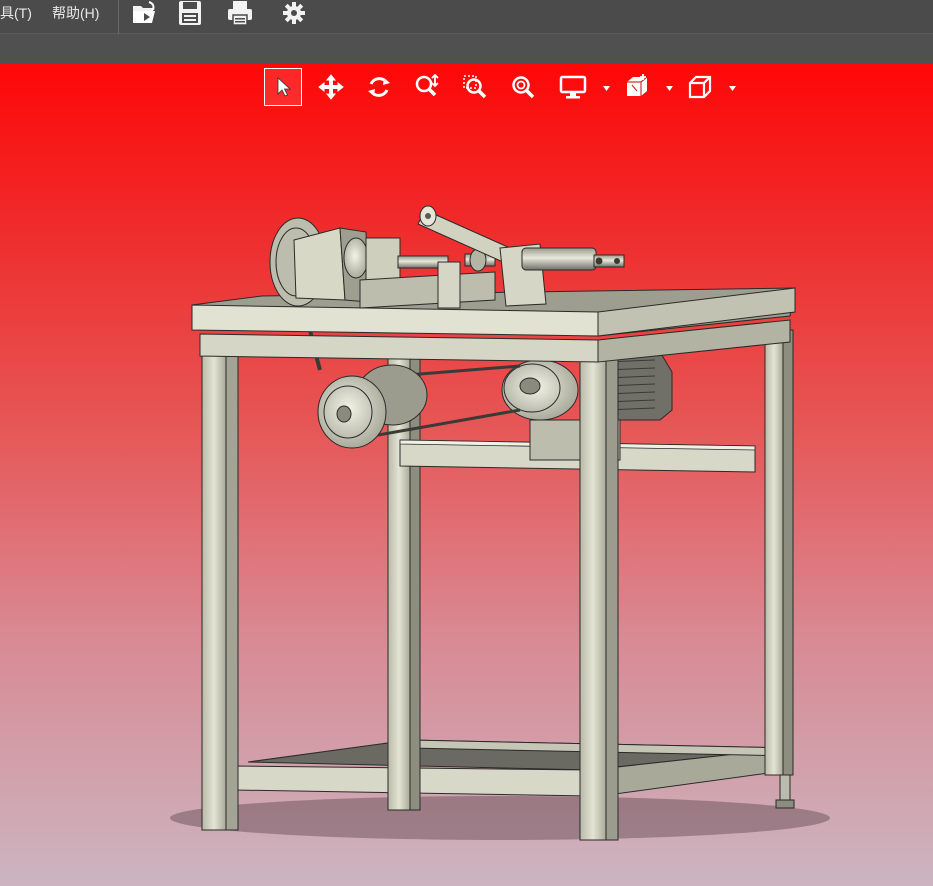 This screenshot has height=886, width=933. What do you see at coordinates (466, 48) in the screenshot?
I see `command-manager-bar` at bounding box center [466, 48].